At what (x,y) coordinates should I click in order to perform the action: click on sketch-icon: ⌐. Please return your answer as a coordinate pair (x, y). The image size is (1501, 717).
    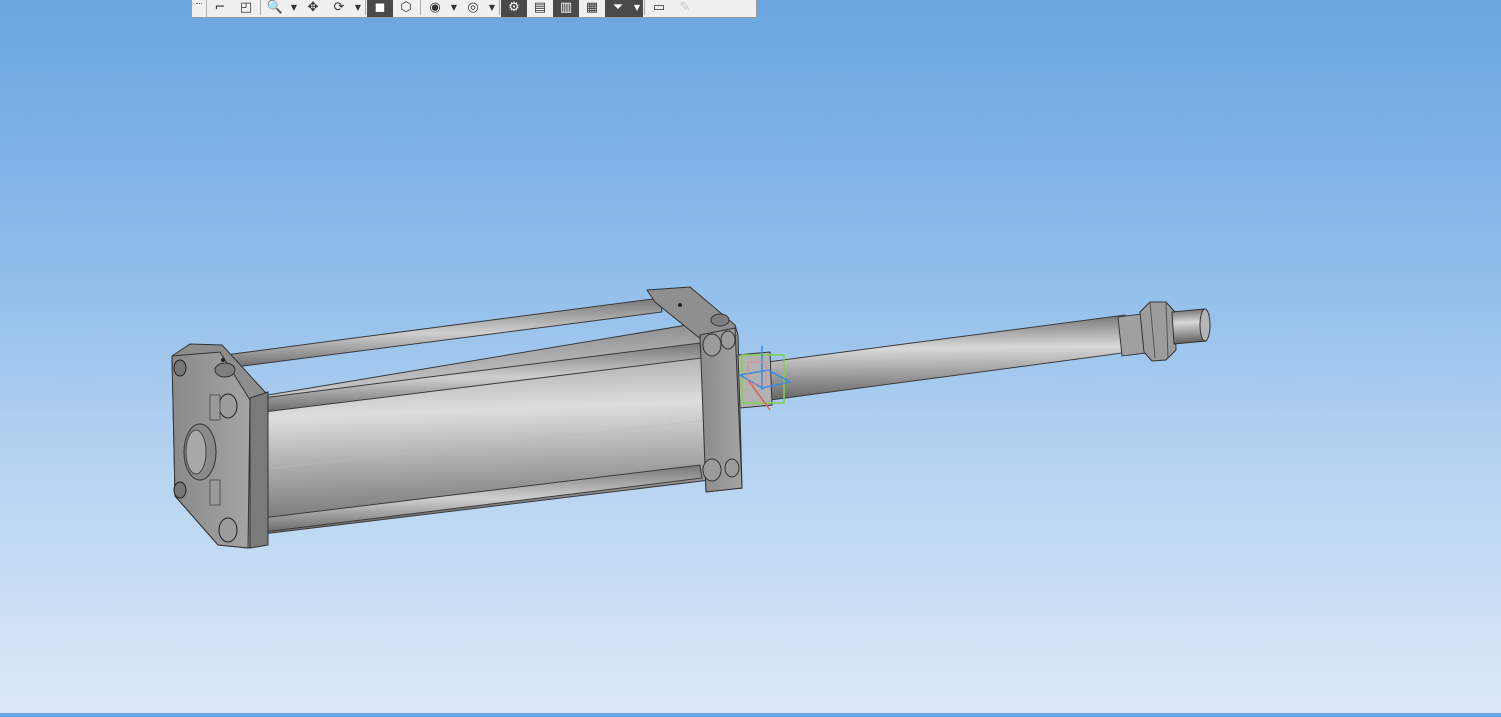
    Looking at the image, I should click on (220, 8).